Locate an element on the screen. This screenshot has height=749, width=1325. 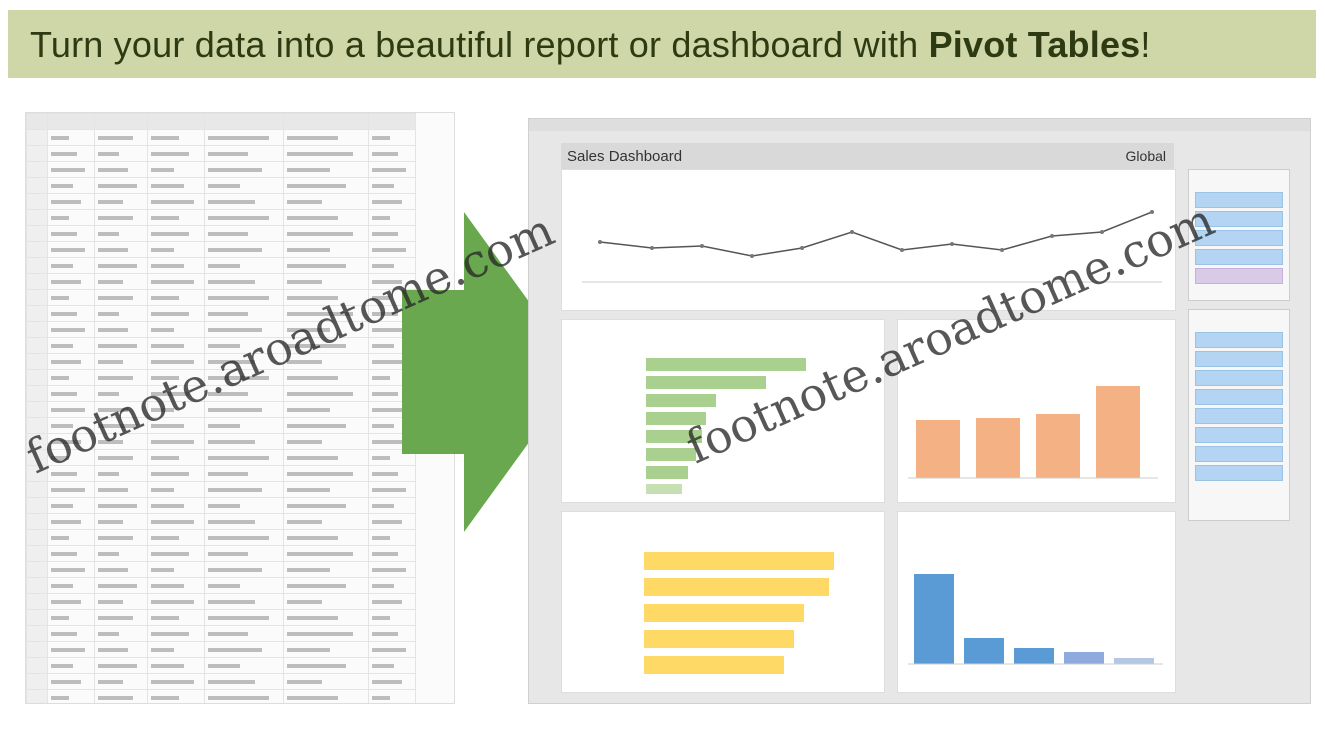
slicer-bottom is located at coordinates (1239, 415).